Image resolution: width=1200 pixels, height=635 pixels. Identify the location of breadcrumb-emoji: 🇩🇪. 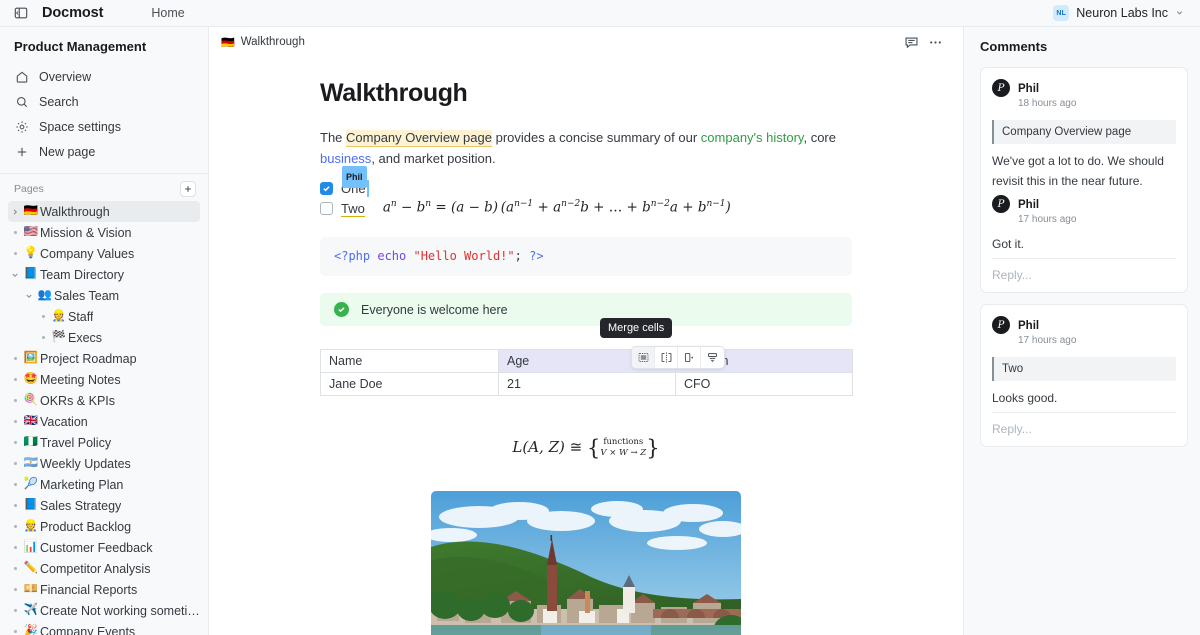
(228, 42).